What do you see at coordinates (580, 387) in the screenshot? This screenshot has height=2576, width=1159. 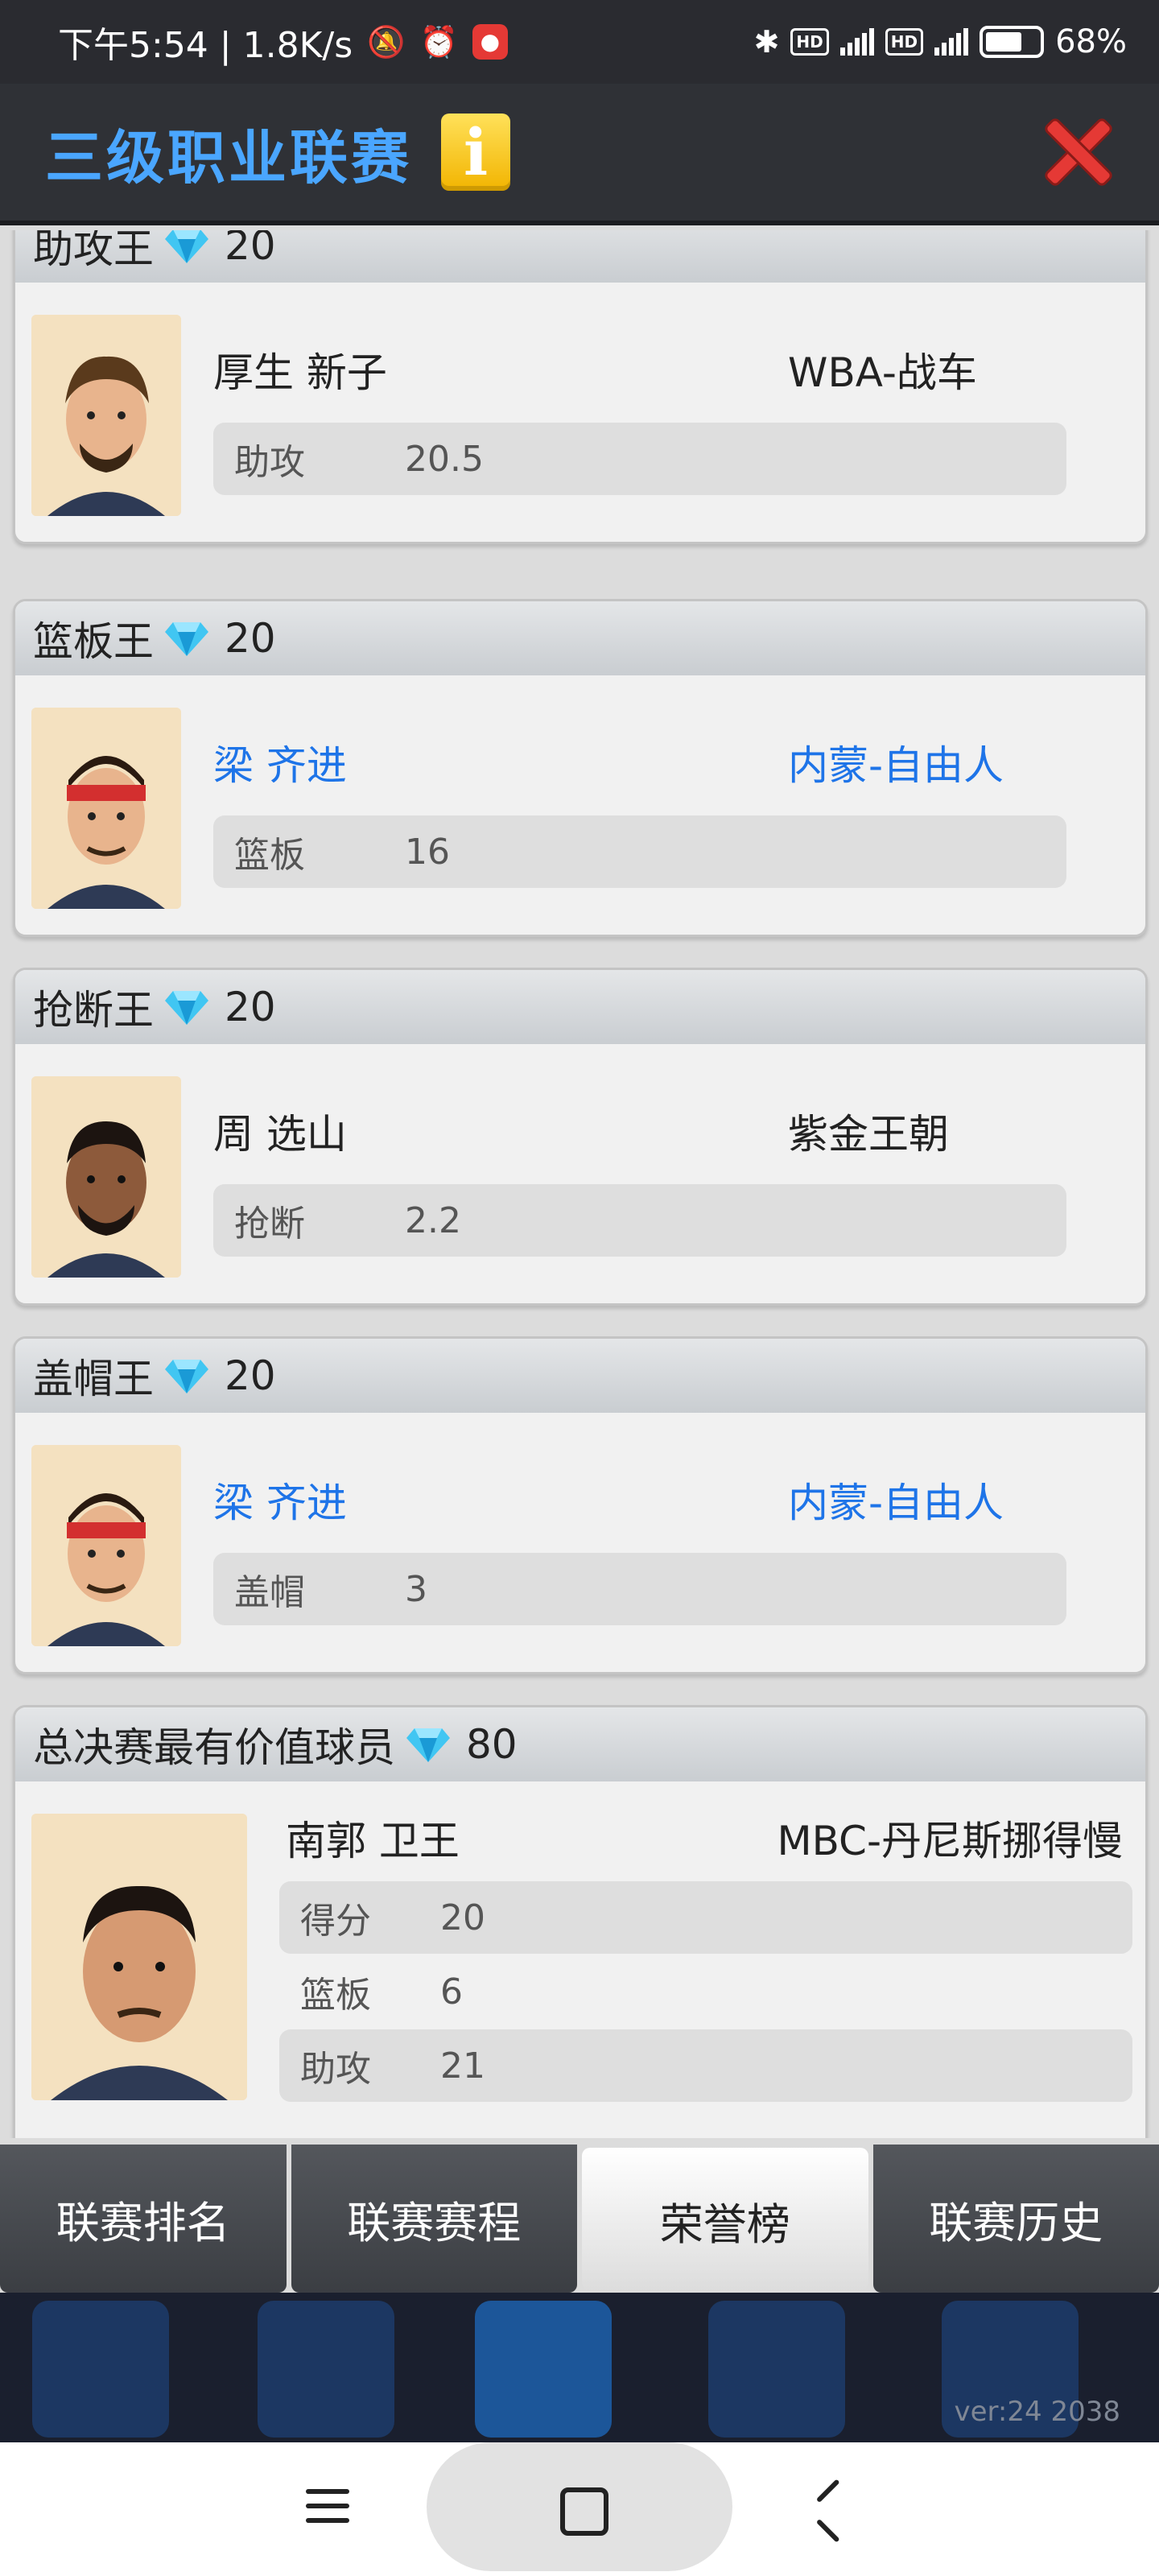 I see `award-card-assists: 助攻王 20 厚生 新子 WBA-战车 助攻 20.5` at bounding box center [580, 387].